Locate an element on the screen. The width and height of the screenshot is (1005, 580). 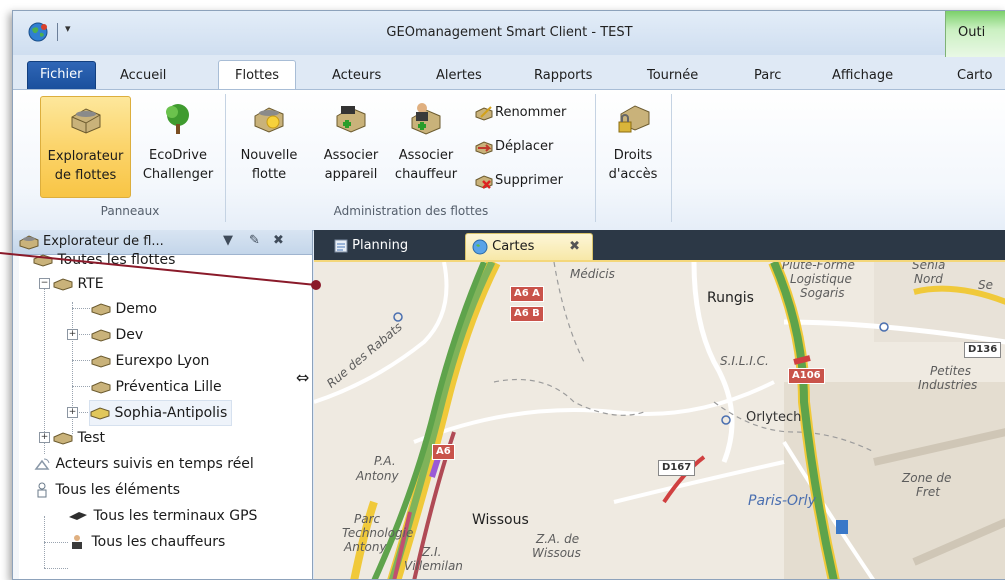
tree-item-label: Préventica Lille is located at coordinates (168, 387).